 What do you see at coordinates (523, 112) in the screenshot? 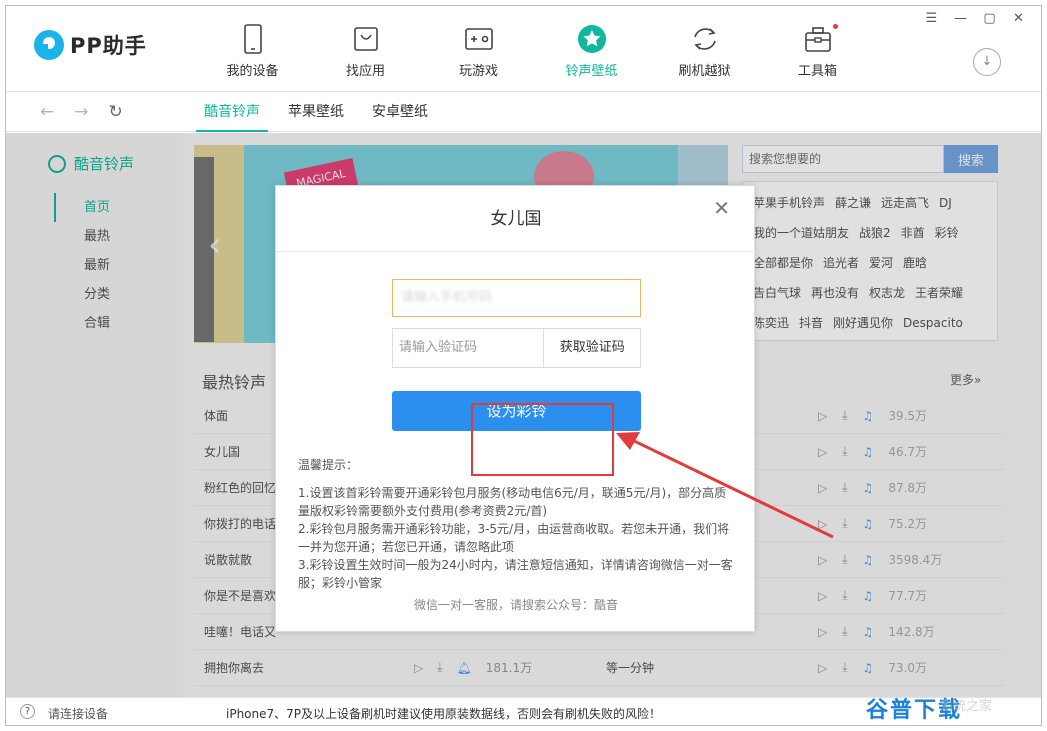
I see `sub-nav: ← → ↻ 酷音铃声 苹果壁纸 安卓壁纸` at bounding box center [523, 112].